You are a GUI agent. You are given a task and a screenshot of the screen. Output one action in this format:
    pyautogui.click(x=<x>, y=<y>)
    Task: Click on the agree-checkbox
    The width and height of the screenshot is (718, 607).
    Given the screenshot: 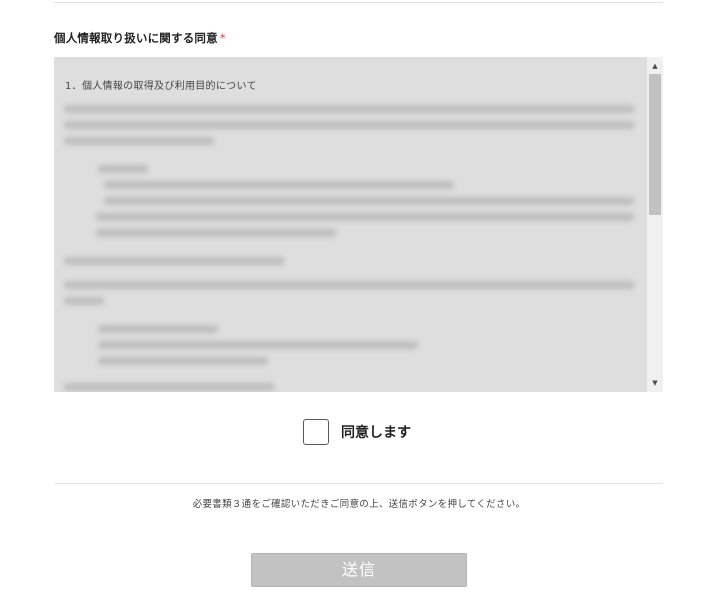 What is the action you would take?
    pyautogui.click(x=316, y=432)
    